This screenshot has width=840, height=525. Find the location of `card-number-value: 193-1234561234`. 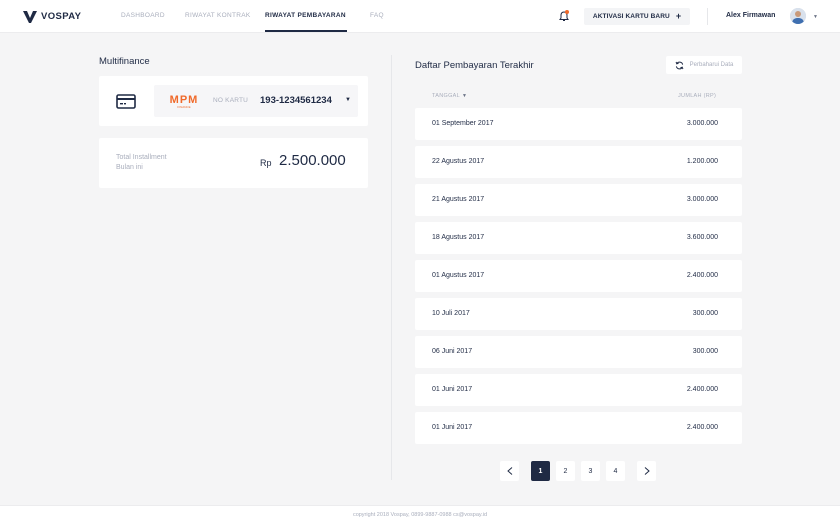

card-number-value: 193-1234561234 is located at coordinates (296, 100).